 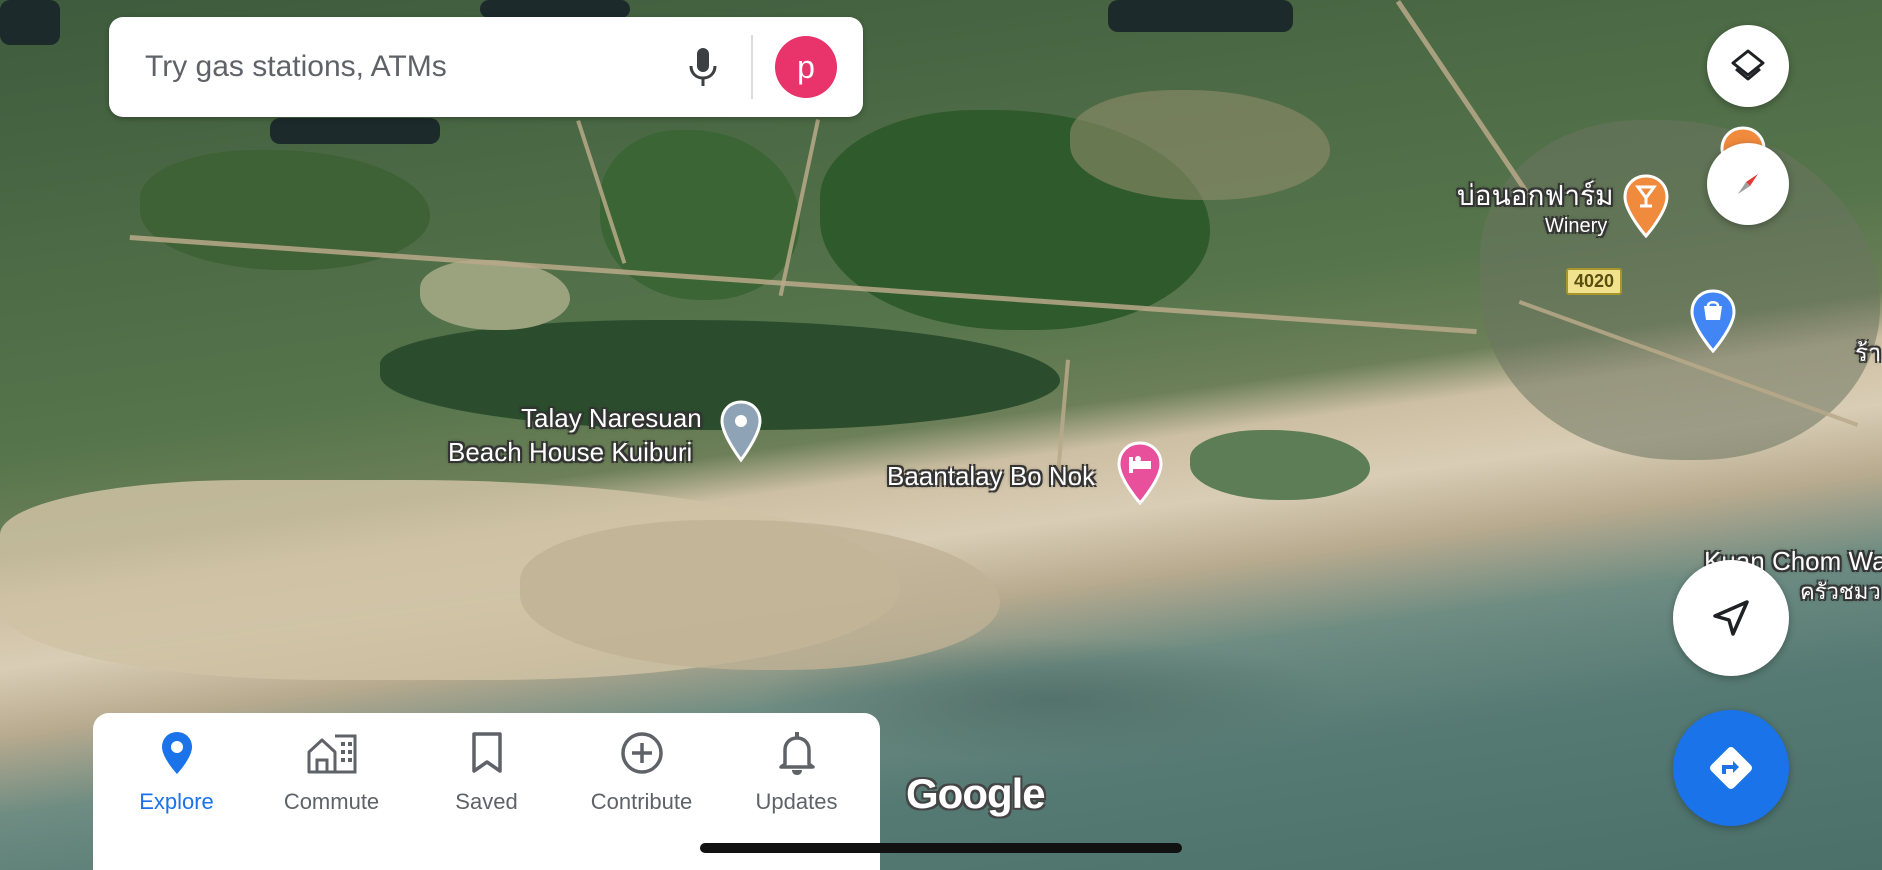 I want to click on navigation-arrow-icon, so click(x=1731, y=618).